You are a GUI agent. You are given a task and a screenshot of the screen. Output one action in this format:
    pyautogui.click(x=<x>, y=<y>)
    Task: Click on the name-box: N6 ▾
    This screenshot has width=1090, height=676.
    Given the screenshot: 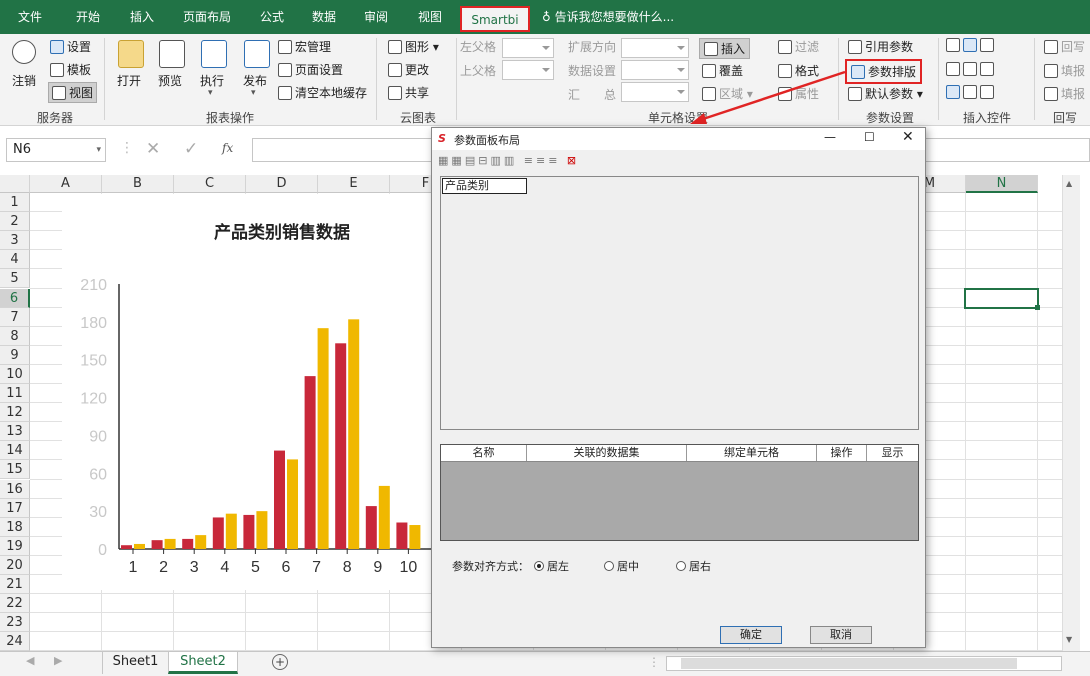 What is the action you would take?
    pyautogui.click(x=56, y=150)
    